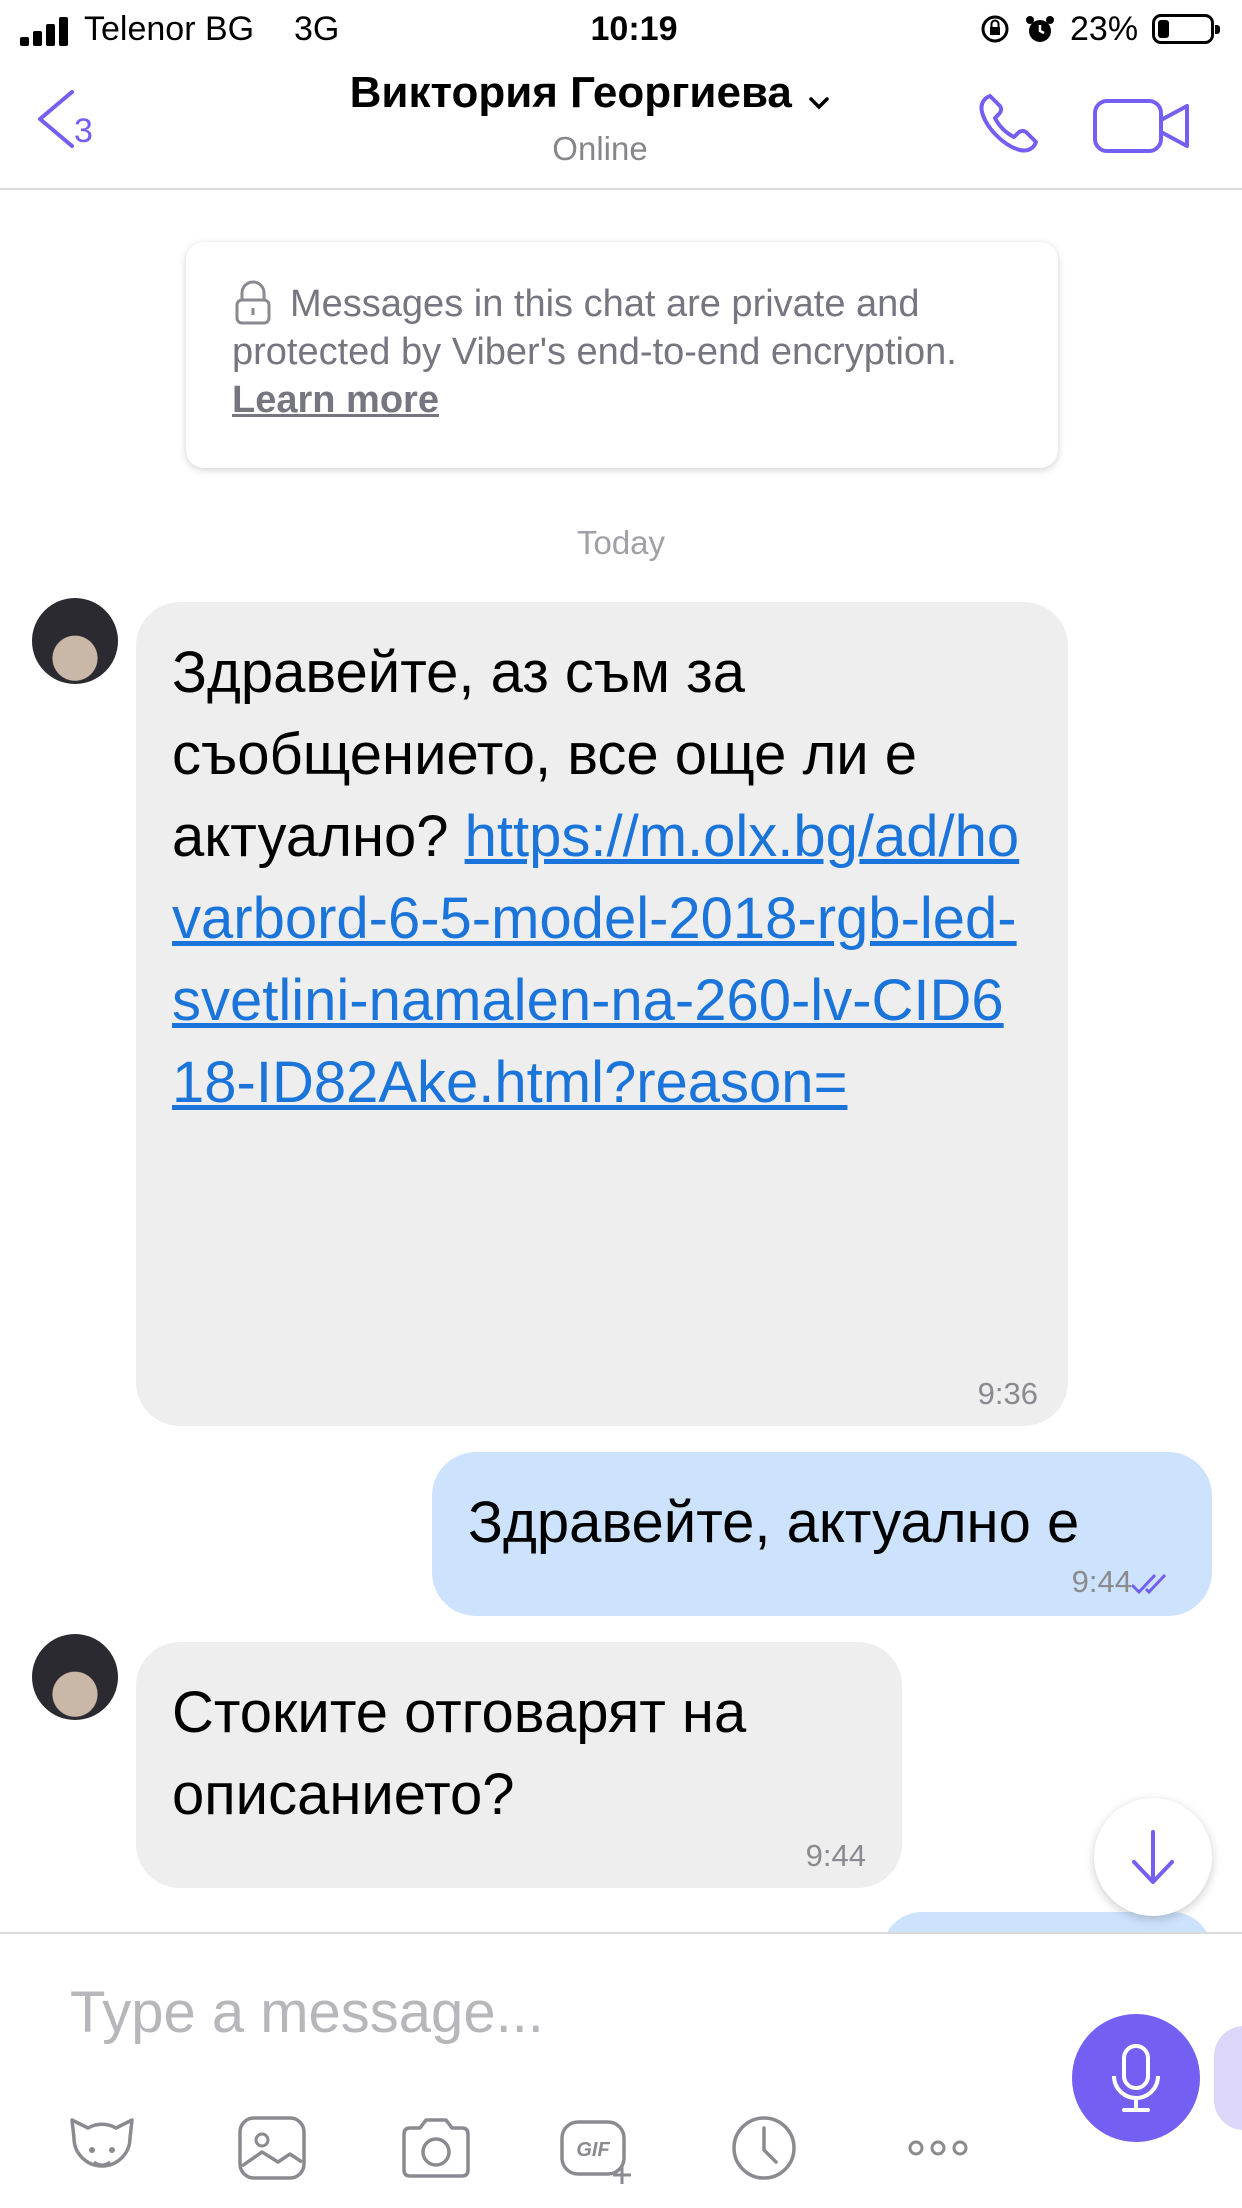 This screenshot has height=2208, width=1242. What do you see at coordinates (1142, 126) in the screenshot?
I see `video-call-icon` at bounding box center [1142, 126].